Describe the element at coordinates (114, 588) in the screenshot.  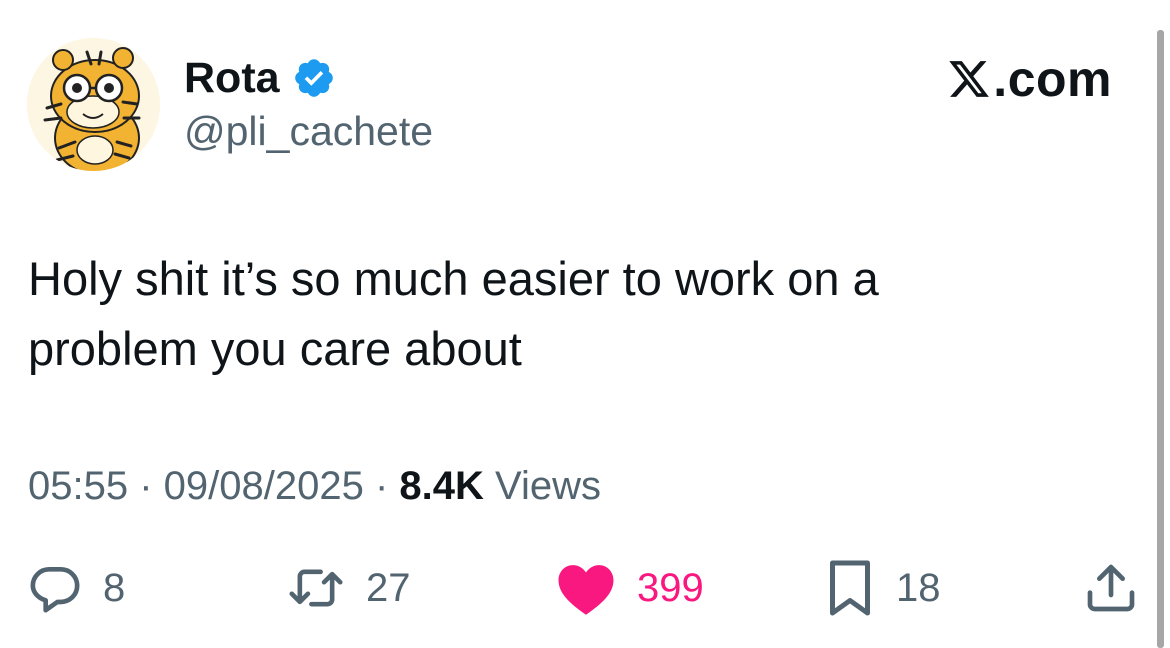
I see `reply-count: 8` at that location.